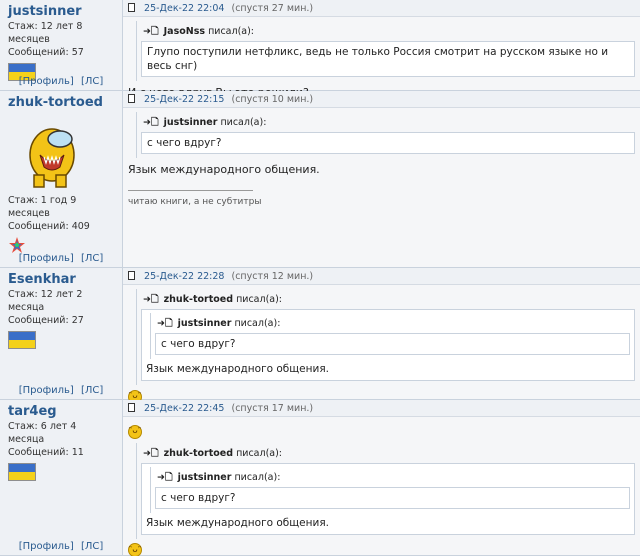  Describe the element at coordinates (42, 207) in the screenshot. I see `author-tenure: Стаж: 1 год 9 месяцев` at that location.